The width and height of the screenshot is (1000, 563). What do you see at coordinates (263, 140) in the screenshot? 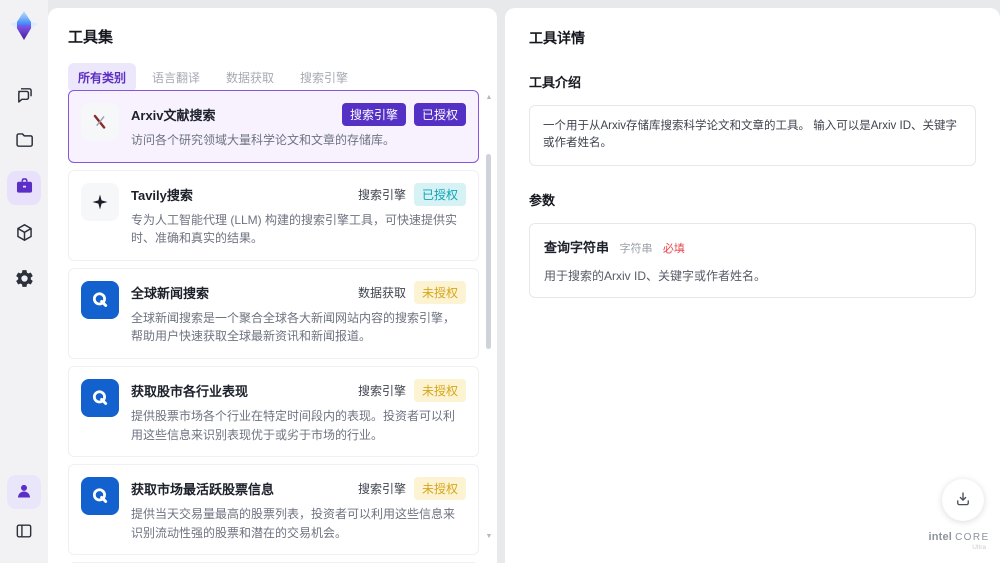
I see `tool-description: 访问各个研究领域大量科学论文和文章的存储库。` at bounding box center [263, 140].